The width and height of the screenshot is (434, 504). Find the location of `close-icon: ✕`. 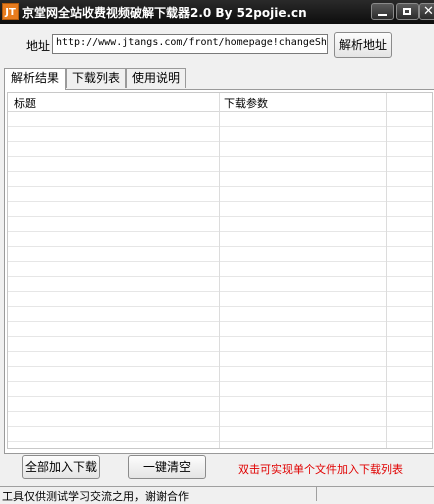

close-icon: ✕ is located at coordinates (428, 11).